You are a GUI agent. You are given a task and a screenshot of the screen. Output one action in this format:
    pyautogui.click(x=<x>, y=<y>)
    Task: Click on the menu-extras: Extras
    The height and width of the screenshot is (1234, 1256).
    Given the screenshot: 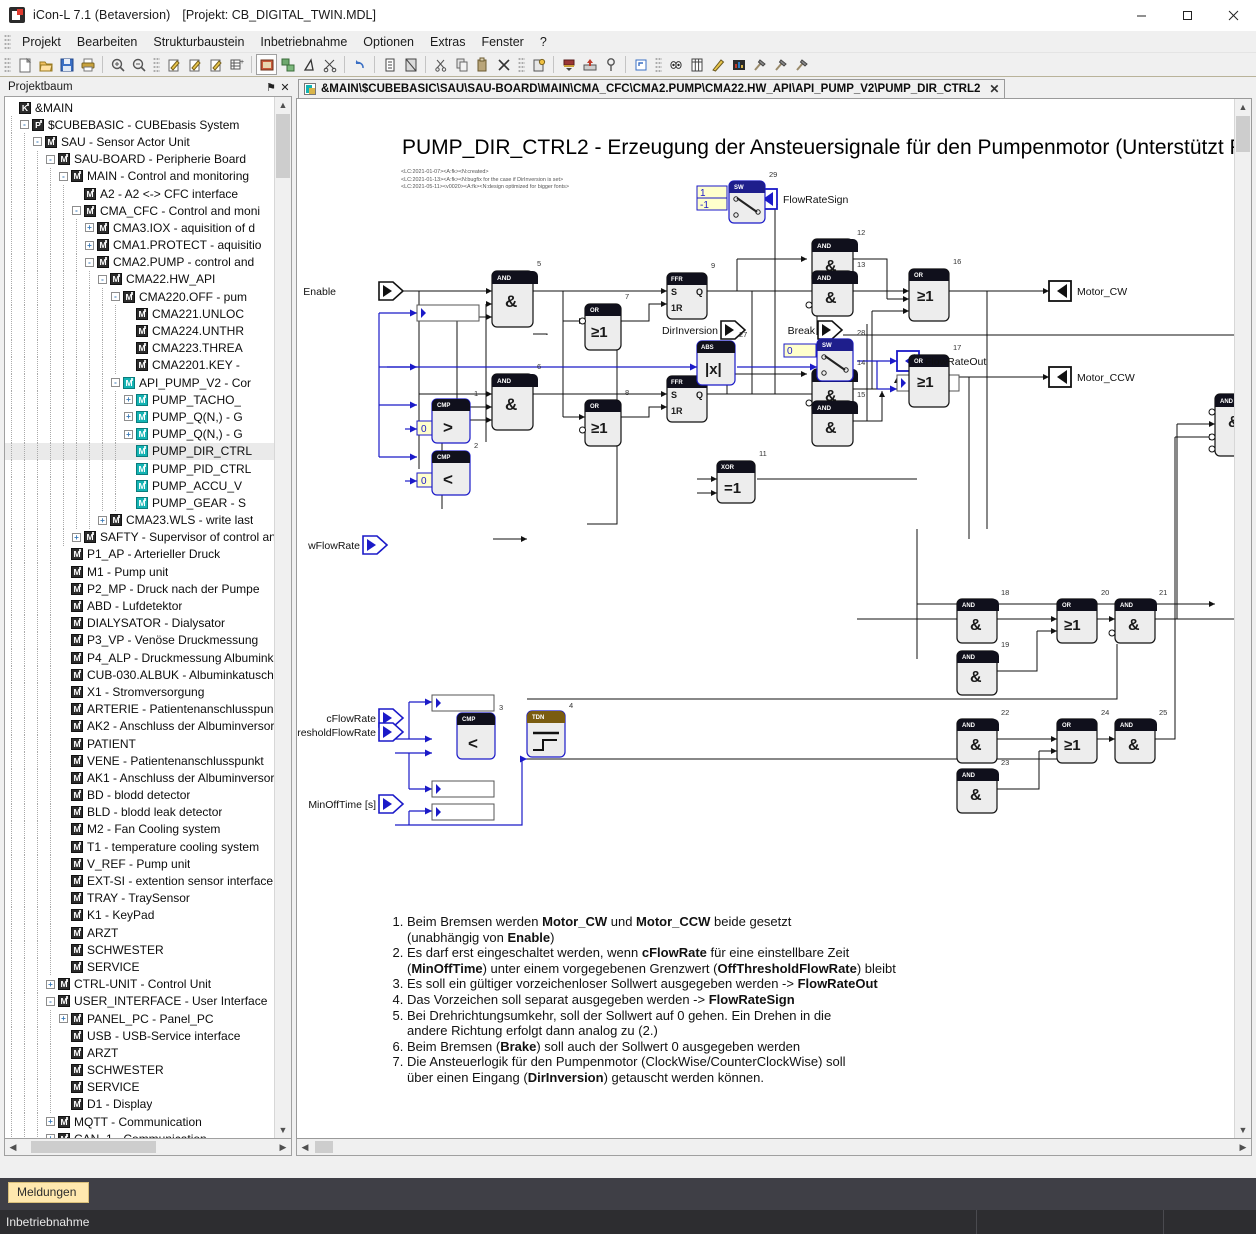 What is the action you would take?
    pyautogui.click(x=447, y=42)
    